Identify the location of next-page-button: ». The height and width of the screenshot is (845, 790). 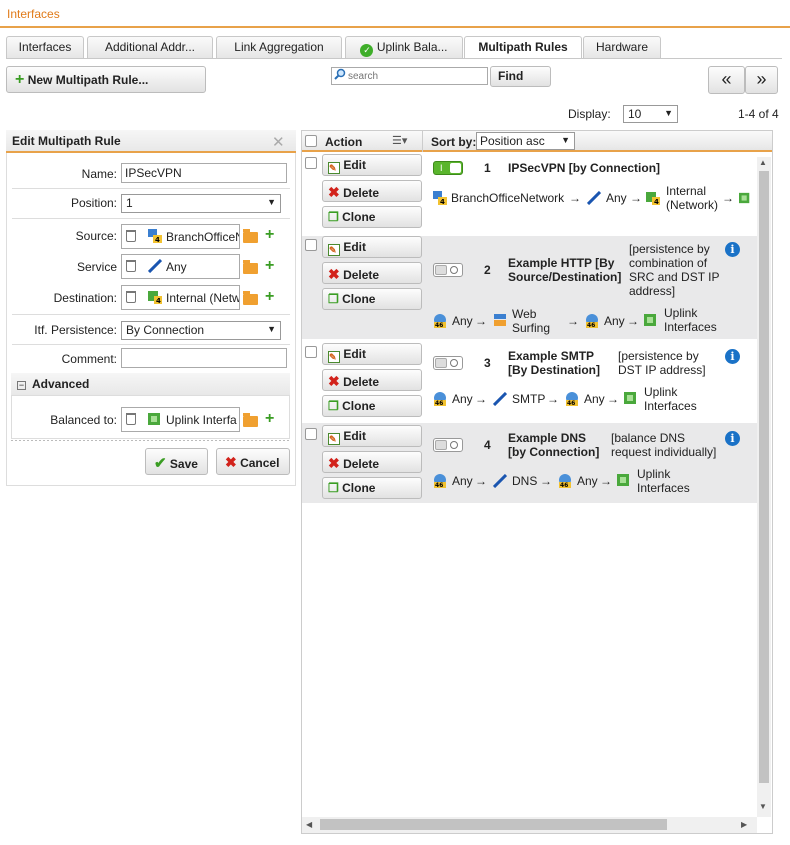
(761, 80).